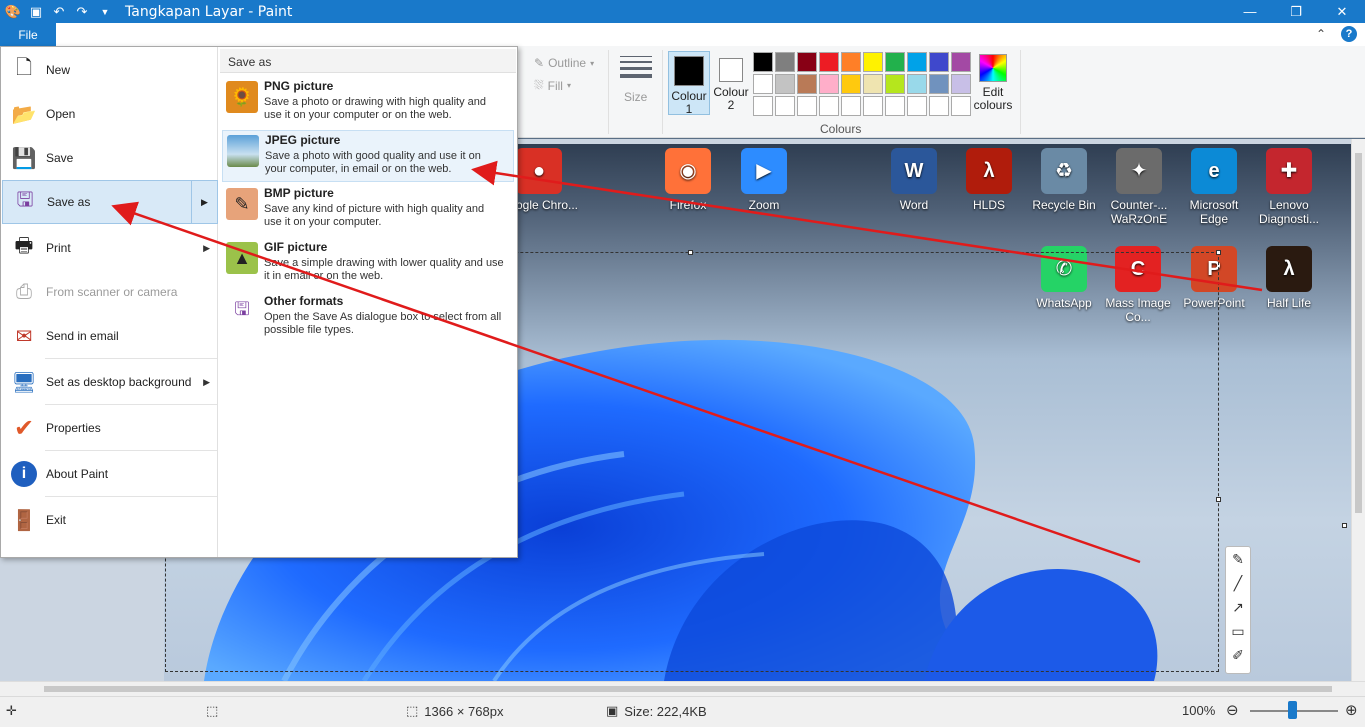 Image resolution: width=1365 pixels, height=727 pixels. What do you see at coordinates (110, 70) in the screenshot?
I see `menu-item-new: 🗋 New` at bounding box center [110, 70].